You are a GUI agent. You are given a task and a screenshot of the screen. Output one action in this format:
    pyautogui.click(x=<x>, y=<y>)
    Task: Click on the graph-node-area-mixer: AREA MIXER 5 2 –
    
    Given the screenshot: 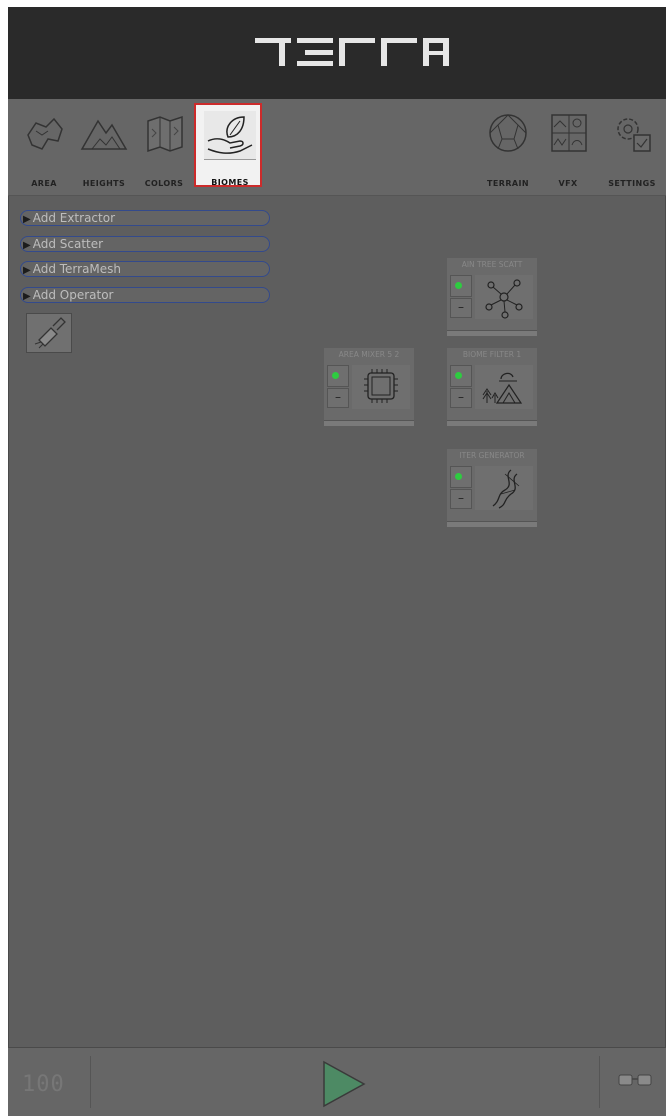 What is the action you would take?
    pyautogui.click(x=369, y=387)
    